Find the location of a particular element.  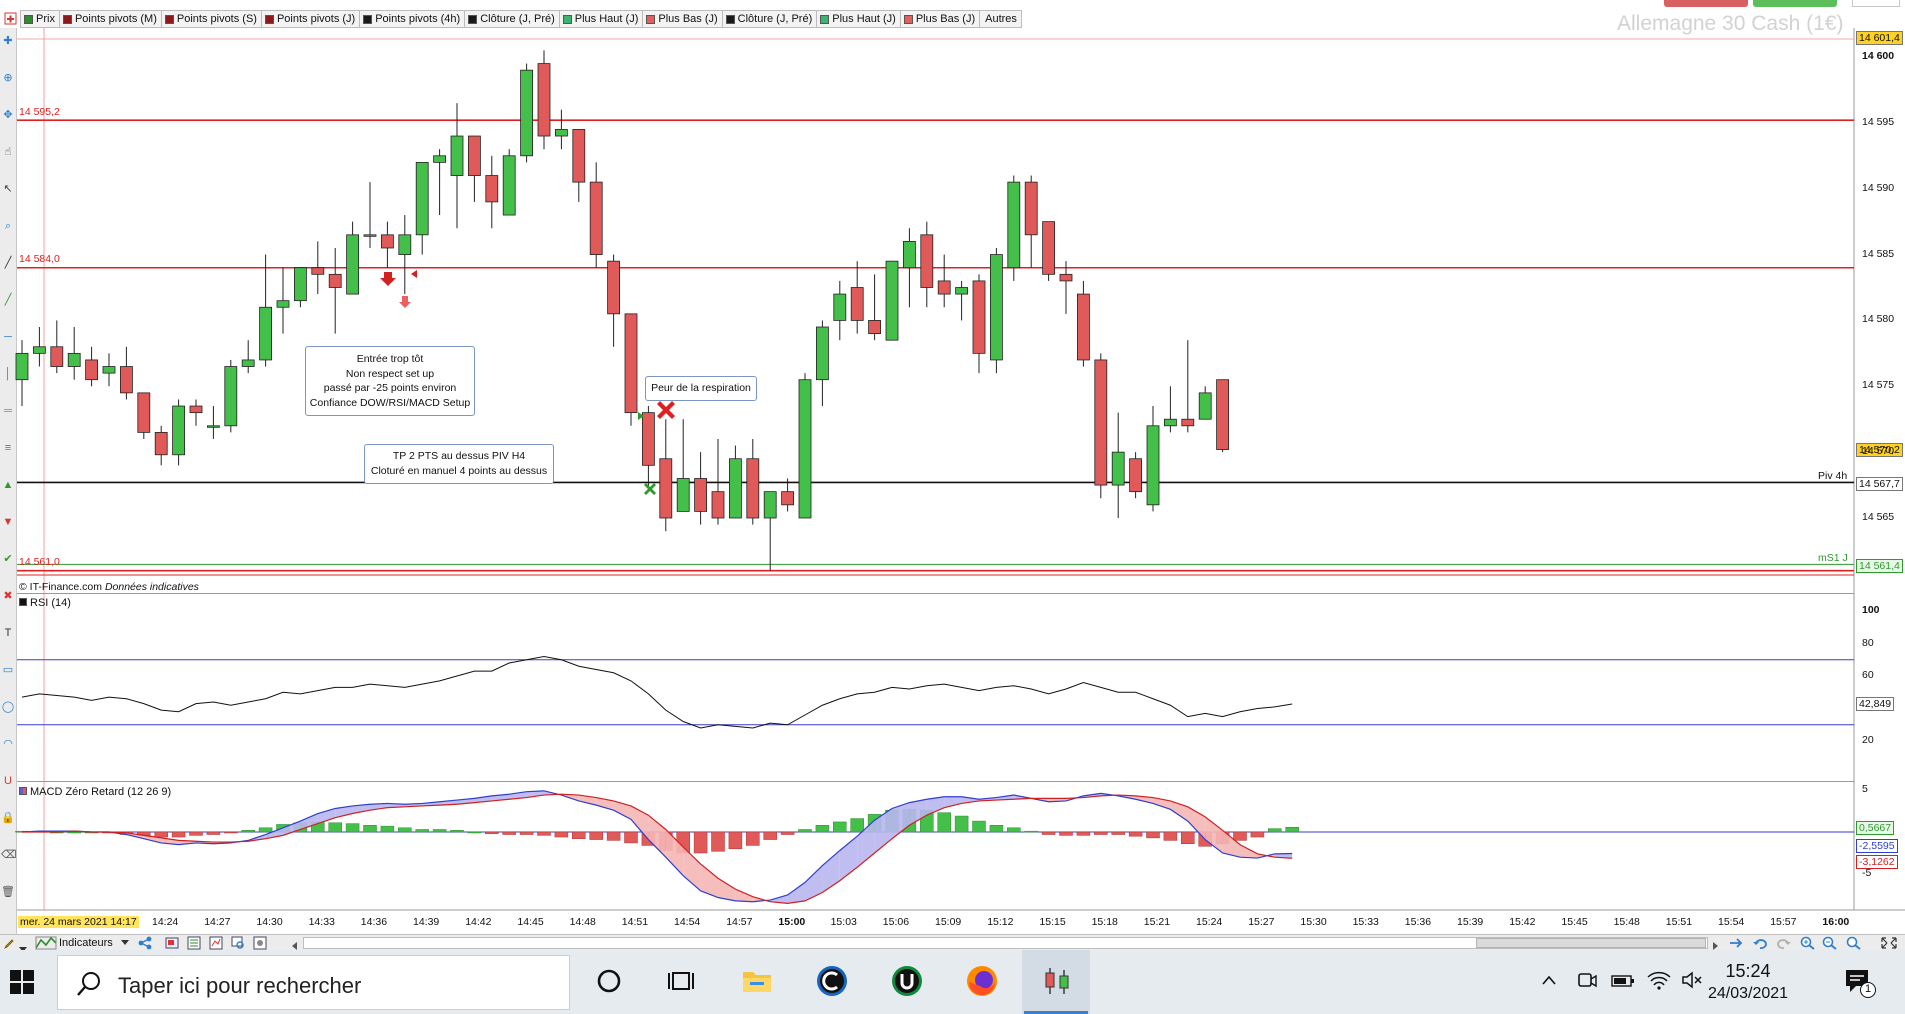

scroll-right-icon is located at coordinates (1715, 944).